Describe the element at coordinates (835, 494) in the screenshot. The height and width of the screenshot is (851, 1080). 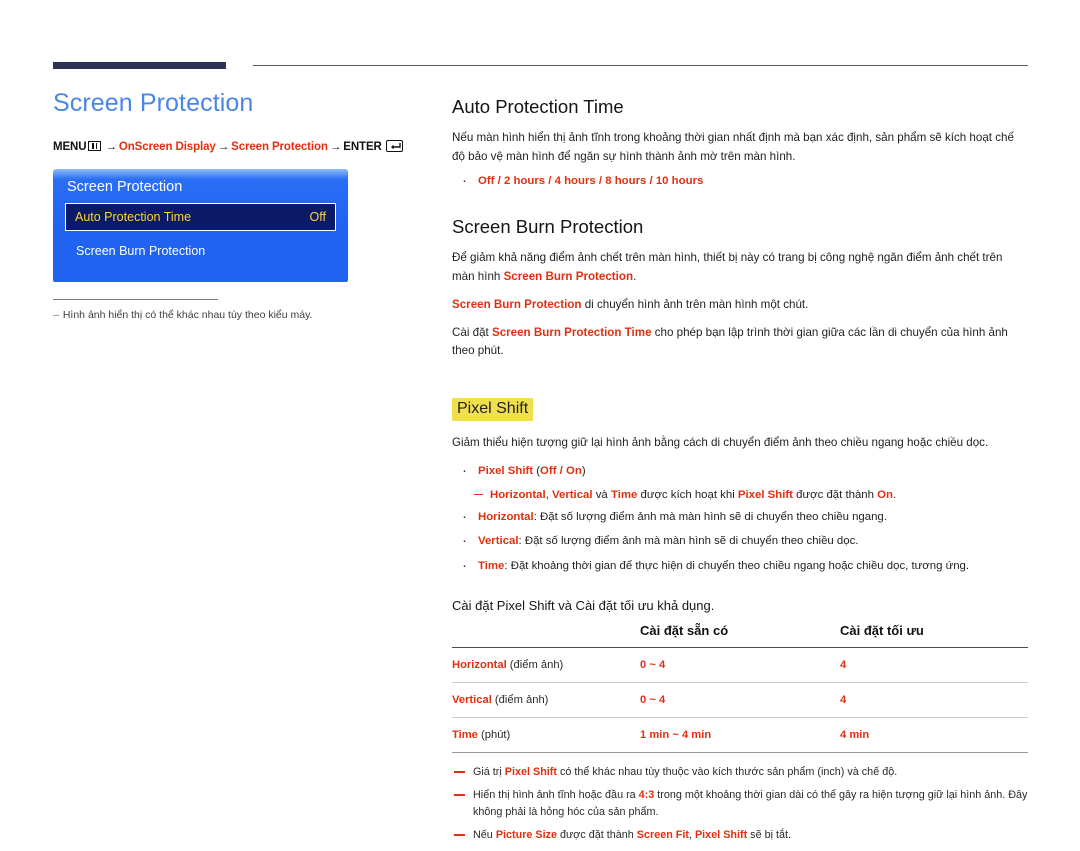
I see `sub-sep-4: được đặt thành` at that location.